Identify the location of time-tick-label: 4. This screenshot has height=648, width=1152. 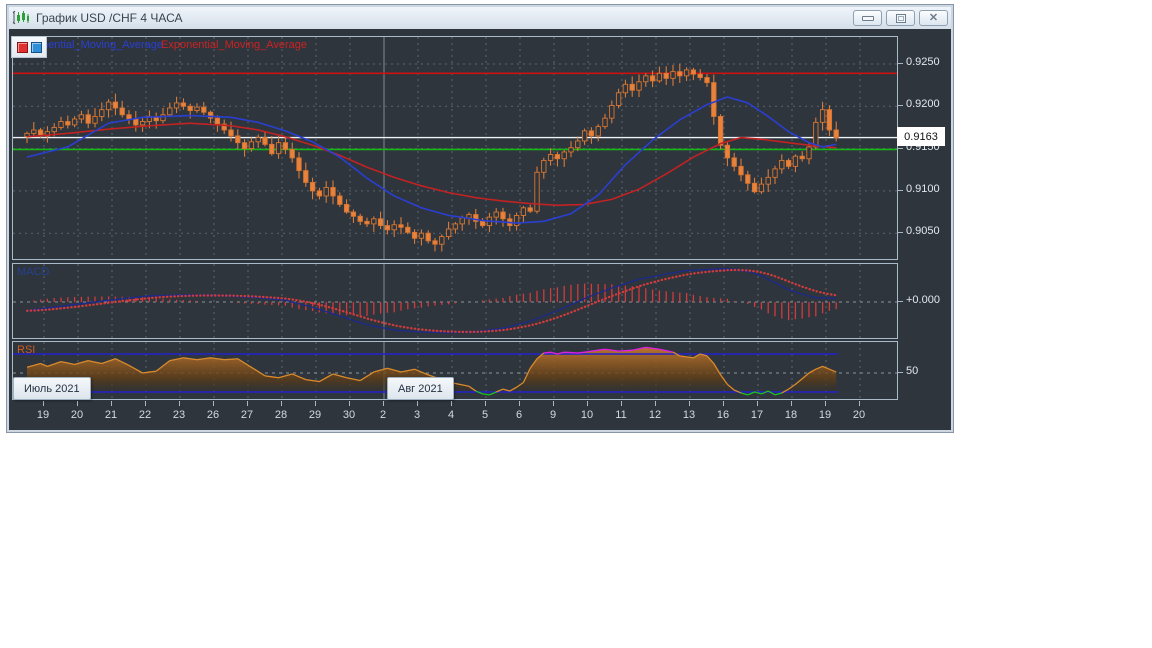
(451, 415).